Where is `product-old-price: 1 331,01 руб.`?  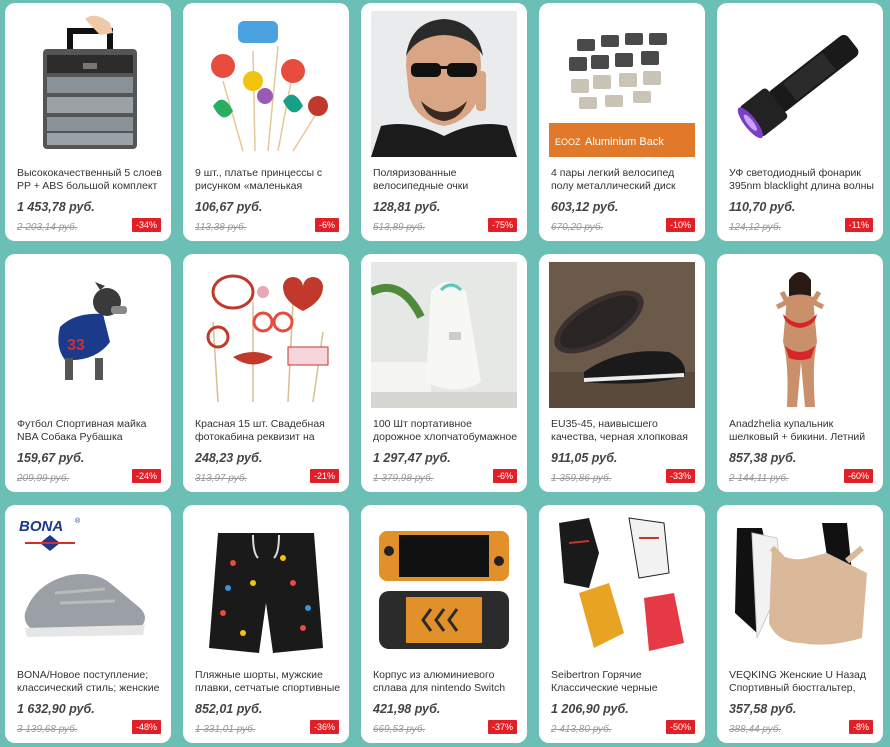
product-old-price: 1 331,01 руб. is located at coordinates (225, 729).